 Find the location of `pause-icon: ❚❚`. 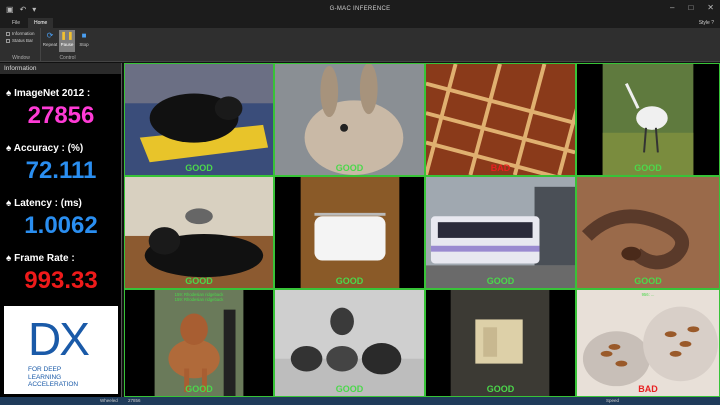

pause-icon: ❚❚ is located at coordinates (67, 35).